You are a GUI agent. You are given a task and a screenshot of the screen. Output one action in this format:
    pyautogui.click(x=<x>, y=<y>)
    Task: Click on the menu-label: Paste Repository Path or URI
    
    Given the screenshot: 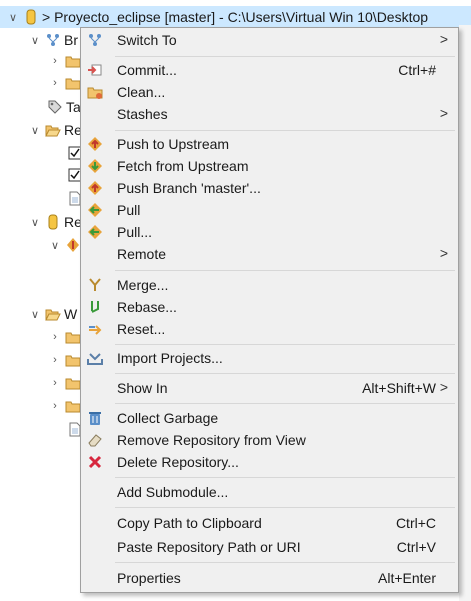 What is the action you would take?
    pyautogui.click(x=209, y=547)
    